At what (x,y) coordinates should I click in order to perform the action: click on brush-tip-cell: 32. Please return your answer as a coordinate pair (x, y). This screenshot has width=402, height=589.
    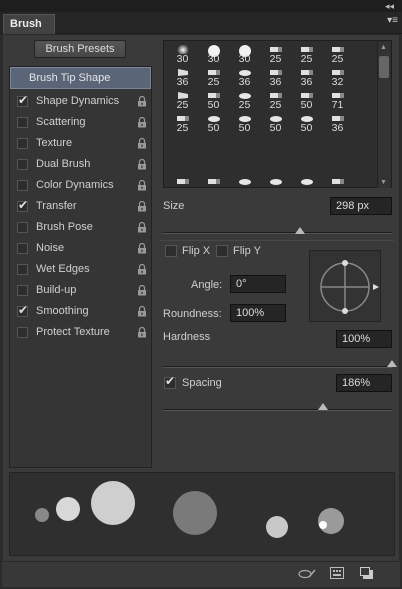
    Looking at the image, I should click on (337, 78).